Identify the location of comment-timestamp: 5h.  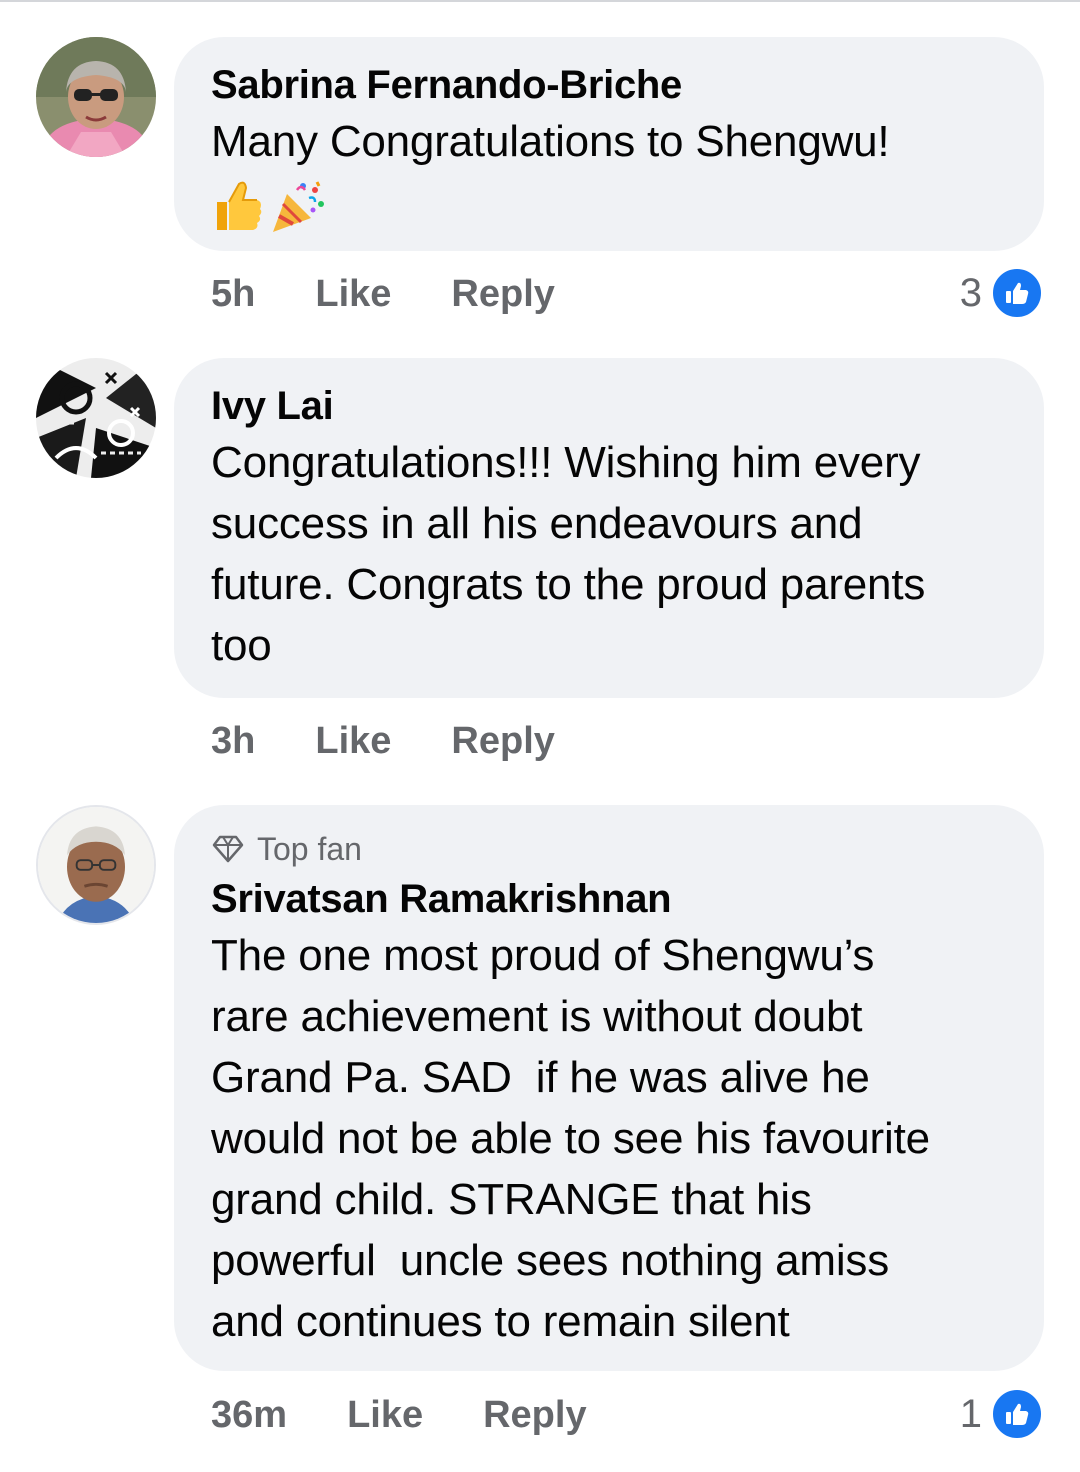
(233, 294).